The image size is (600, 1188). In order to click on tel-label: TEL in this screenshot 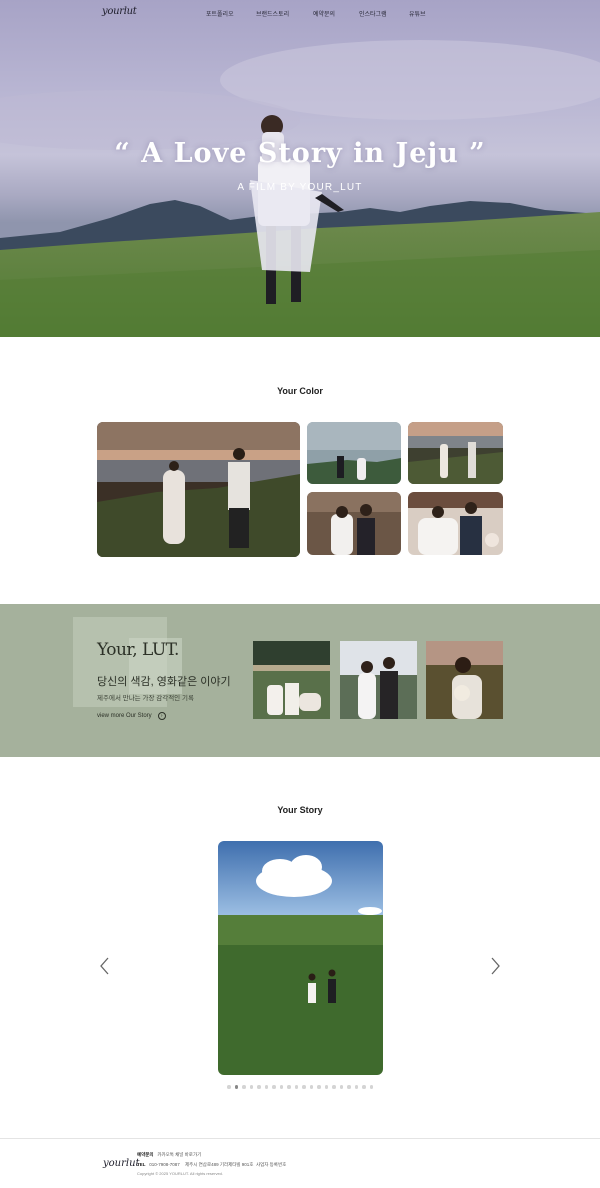, I will do `click(141, 1164)`.